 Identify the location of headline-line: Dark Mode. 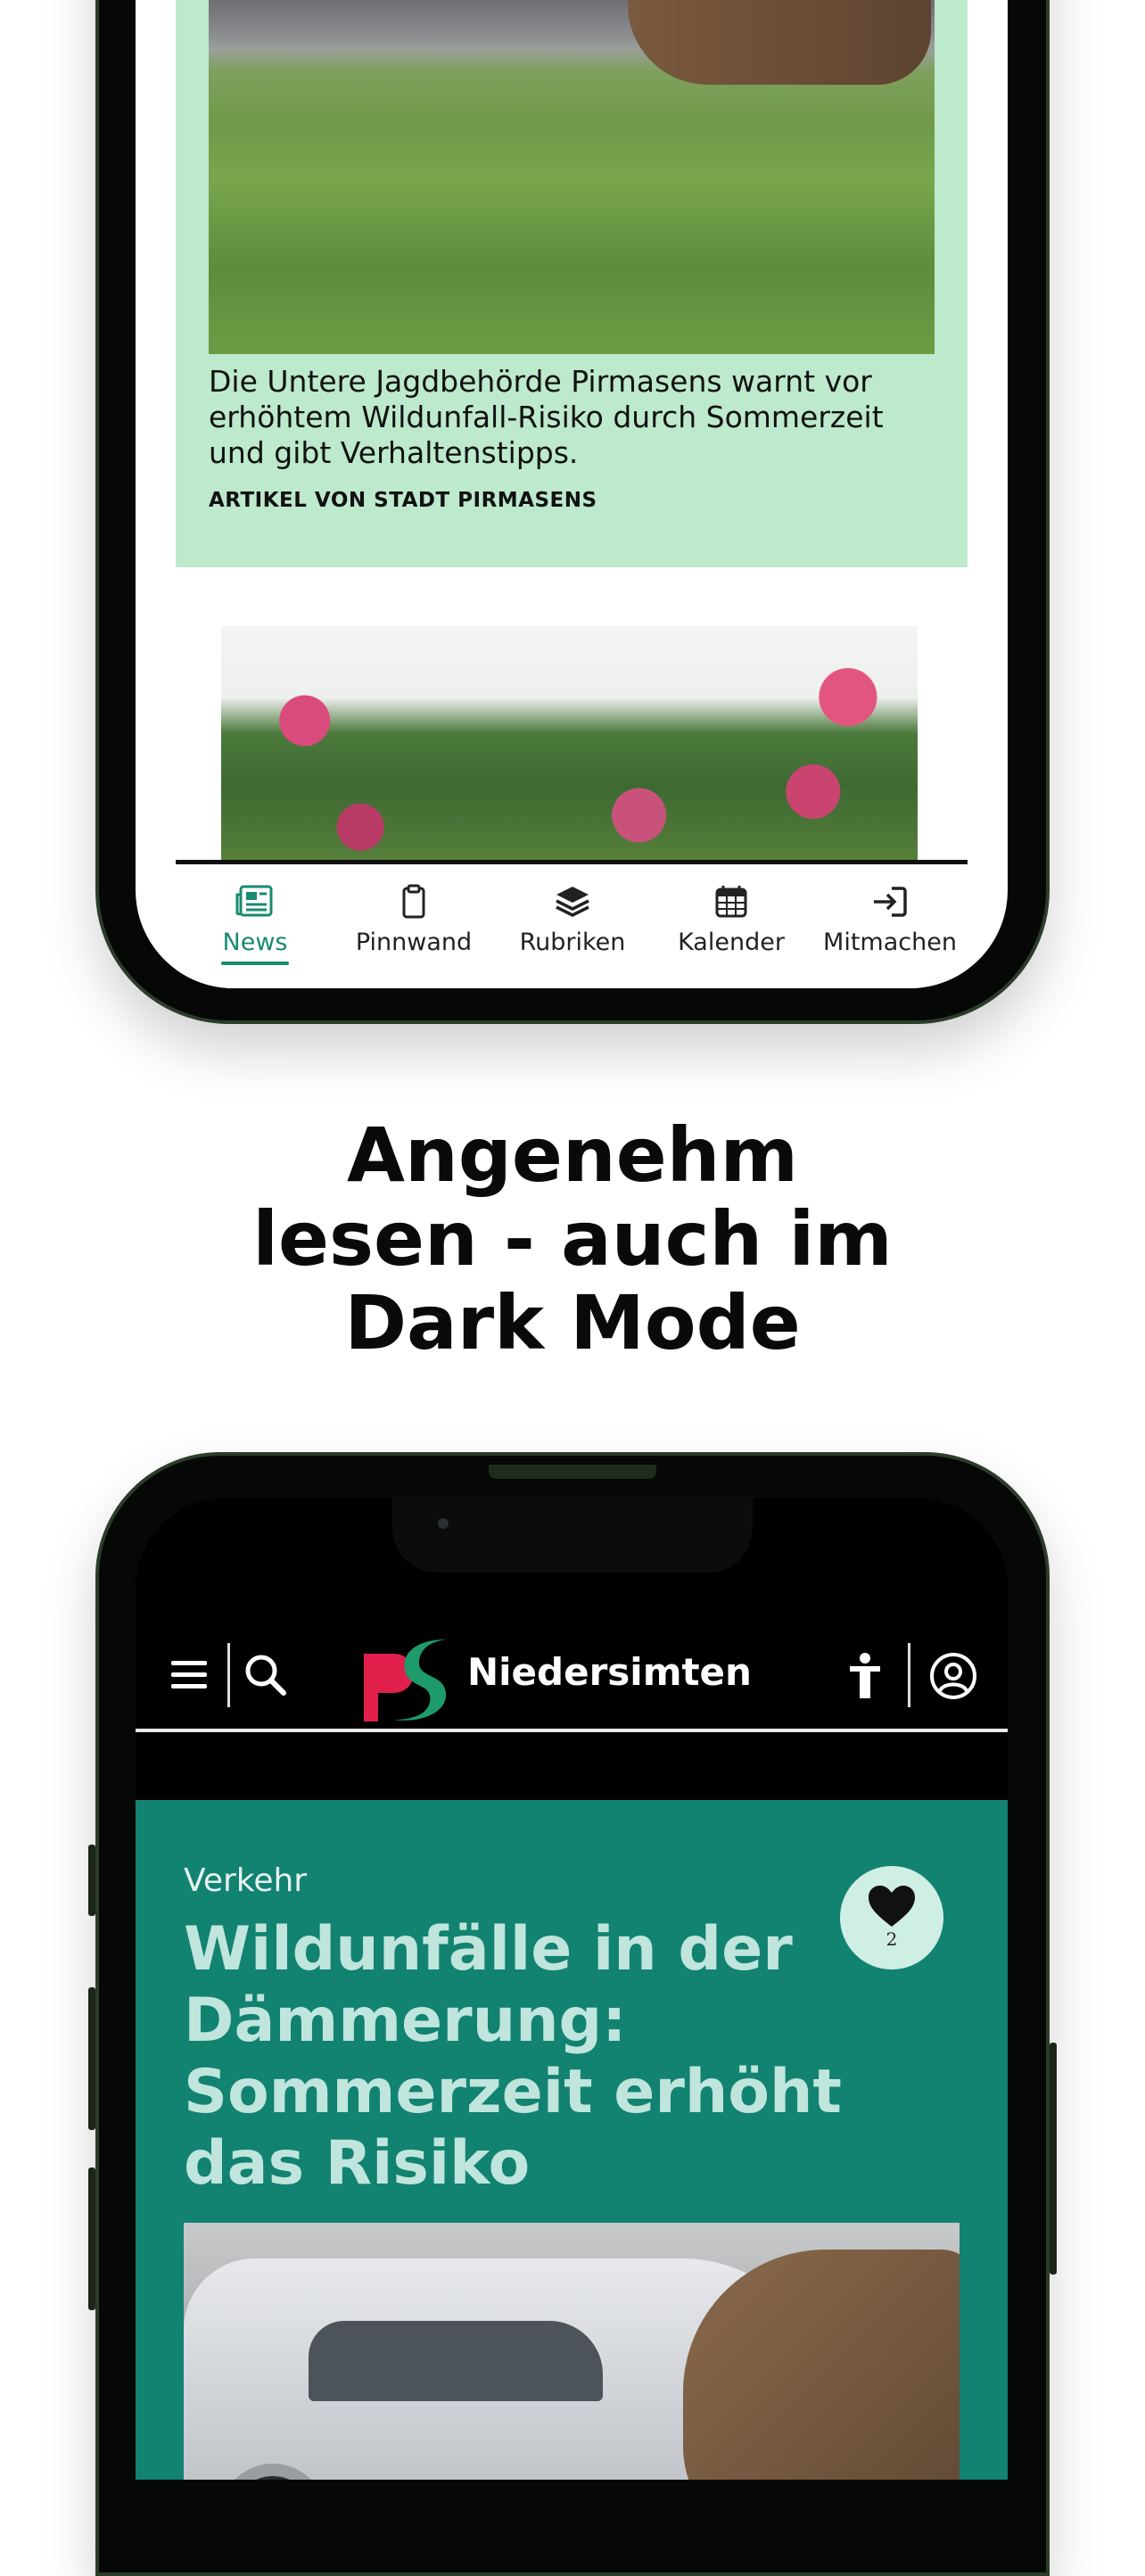
(572, 1323).